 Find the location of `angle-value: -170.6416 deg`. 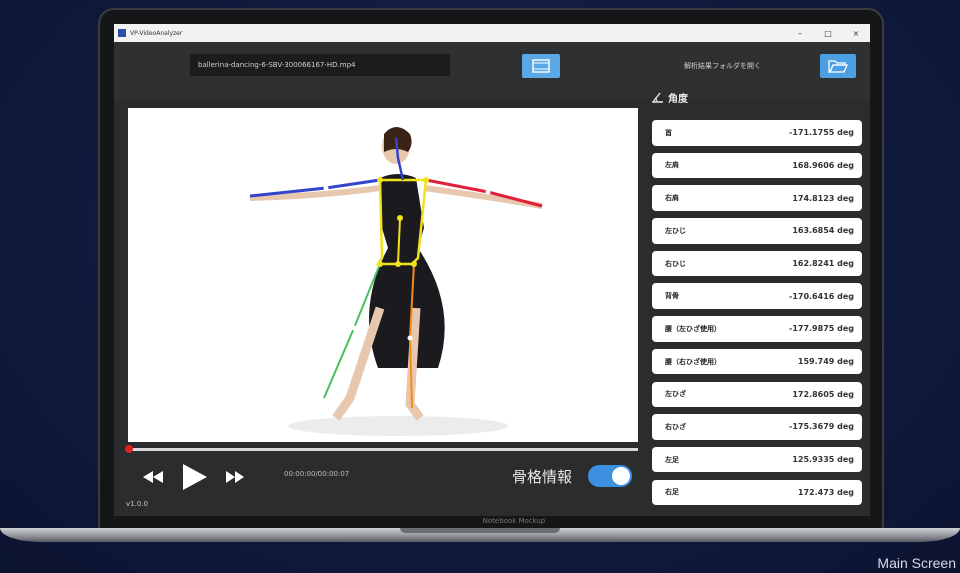

angle-value: -170.6416 deg is located at coordinates (821, 296).